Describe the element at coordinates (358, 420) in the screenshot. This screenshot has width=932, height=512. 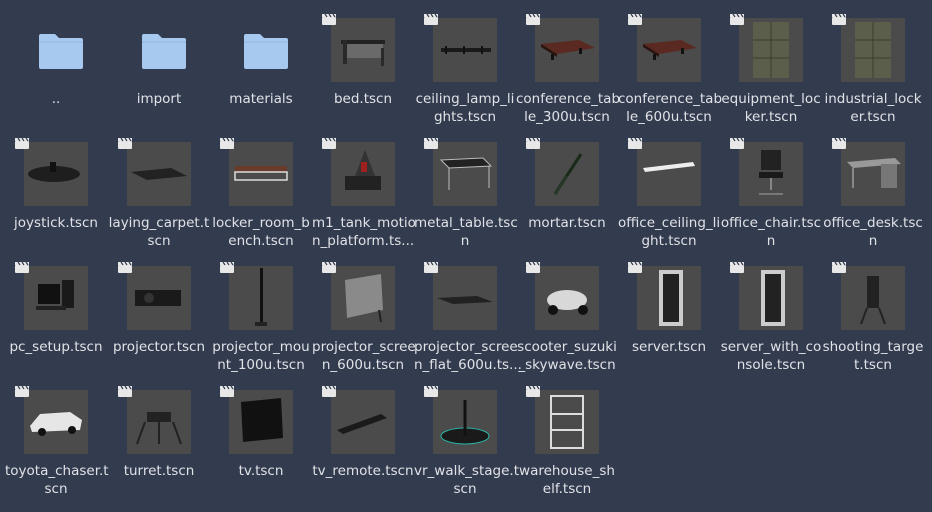
I see `remote-preview` at that location.